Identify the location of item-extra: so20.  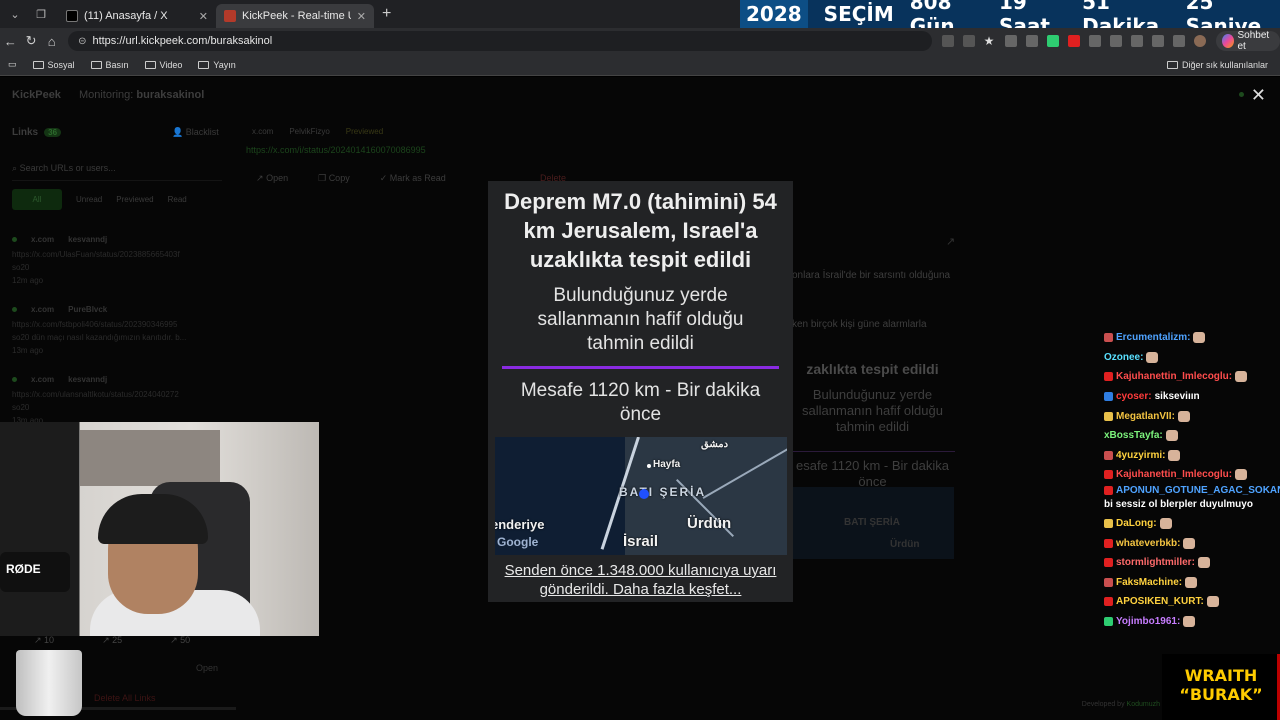
(21, 267).